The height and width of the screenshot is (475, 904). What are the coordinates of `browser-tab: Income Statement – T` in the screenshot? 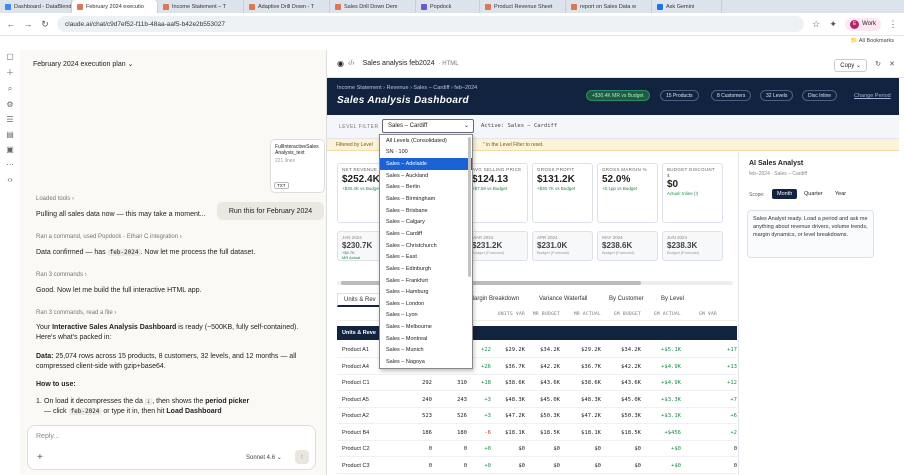 It's located at (201, 6).